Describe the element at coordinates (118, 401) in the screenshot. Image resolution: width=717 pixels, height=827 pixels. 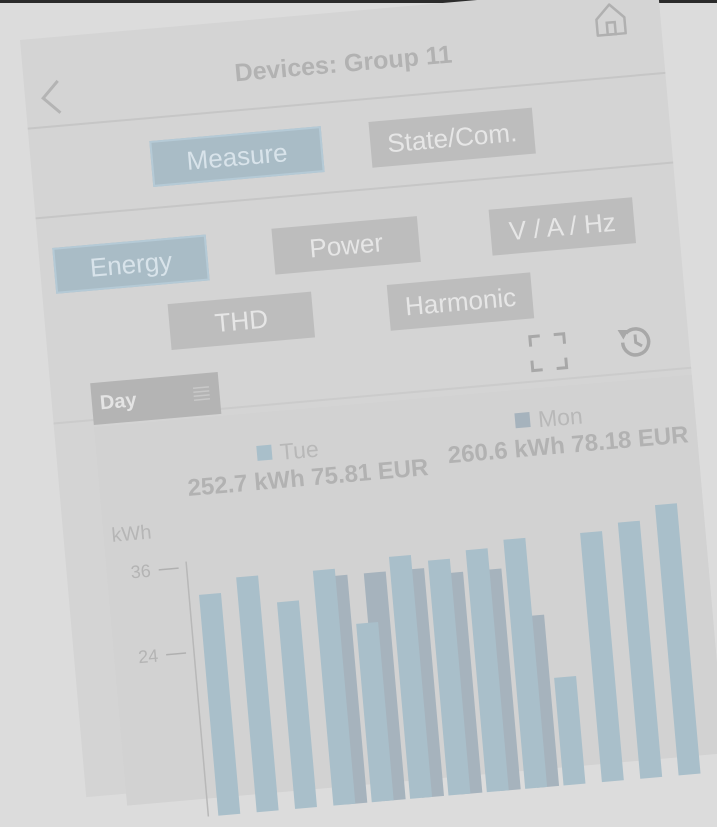
I see `period-label: Day` at that location.